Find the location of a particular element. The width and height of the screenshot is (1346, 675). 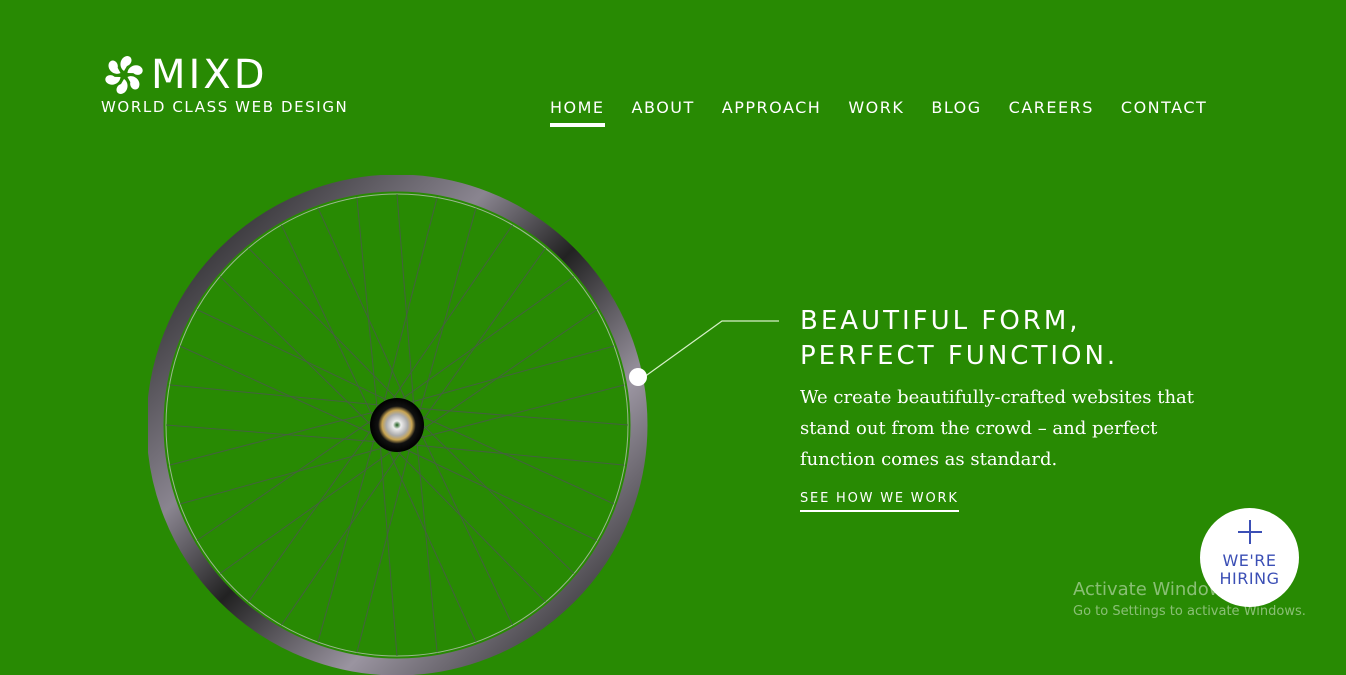

pinwheel-icon is located at coordinates (124, 75).